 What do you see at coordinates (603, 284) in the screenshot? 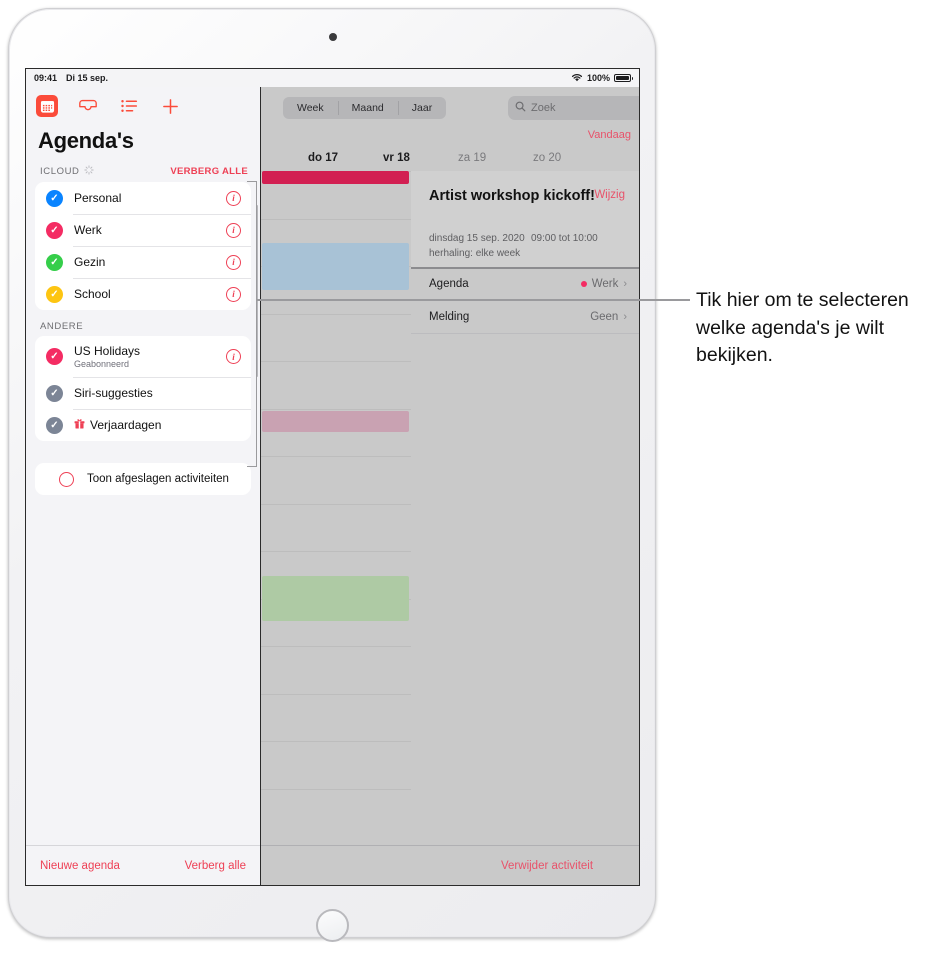
I see `detail-row-value-wrap: Werk ›` at bounding box center [603, 284].